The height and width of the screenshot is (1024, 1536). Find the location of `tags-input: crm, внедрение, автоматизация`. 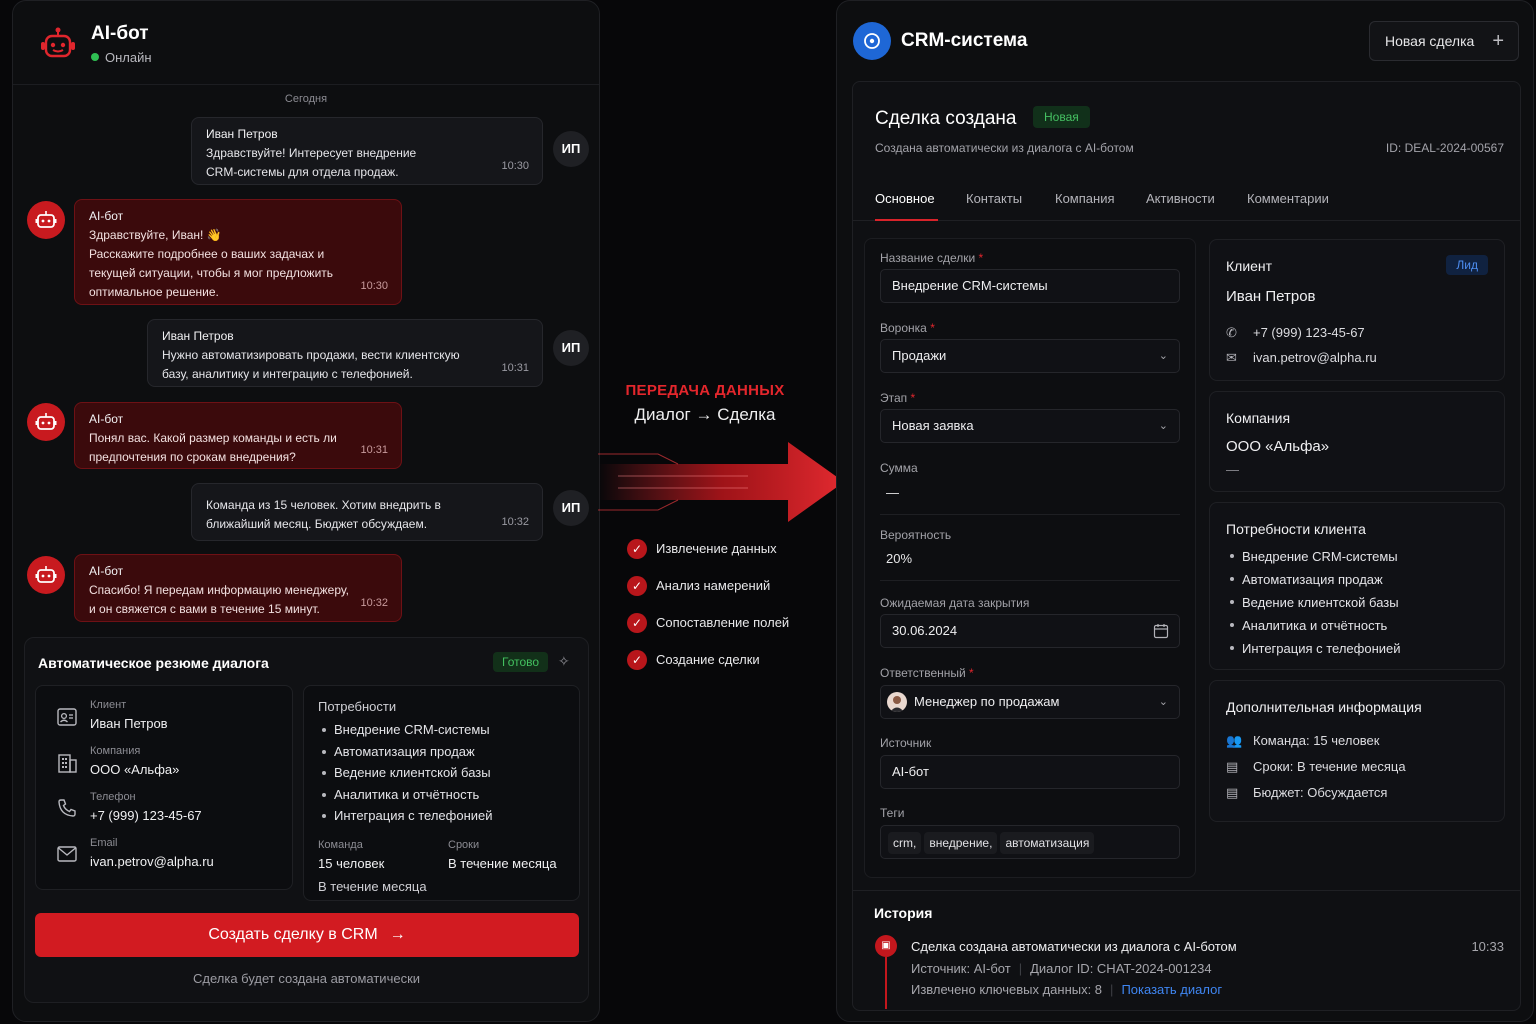

tags-input: crm, внедрение, автоматизация is located at coordinates (1030, 842).